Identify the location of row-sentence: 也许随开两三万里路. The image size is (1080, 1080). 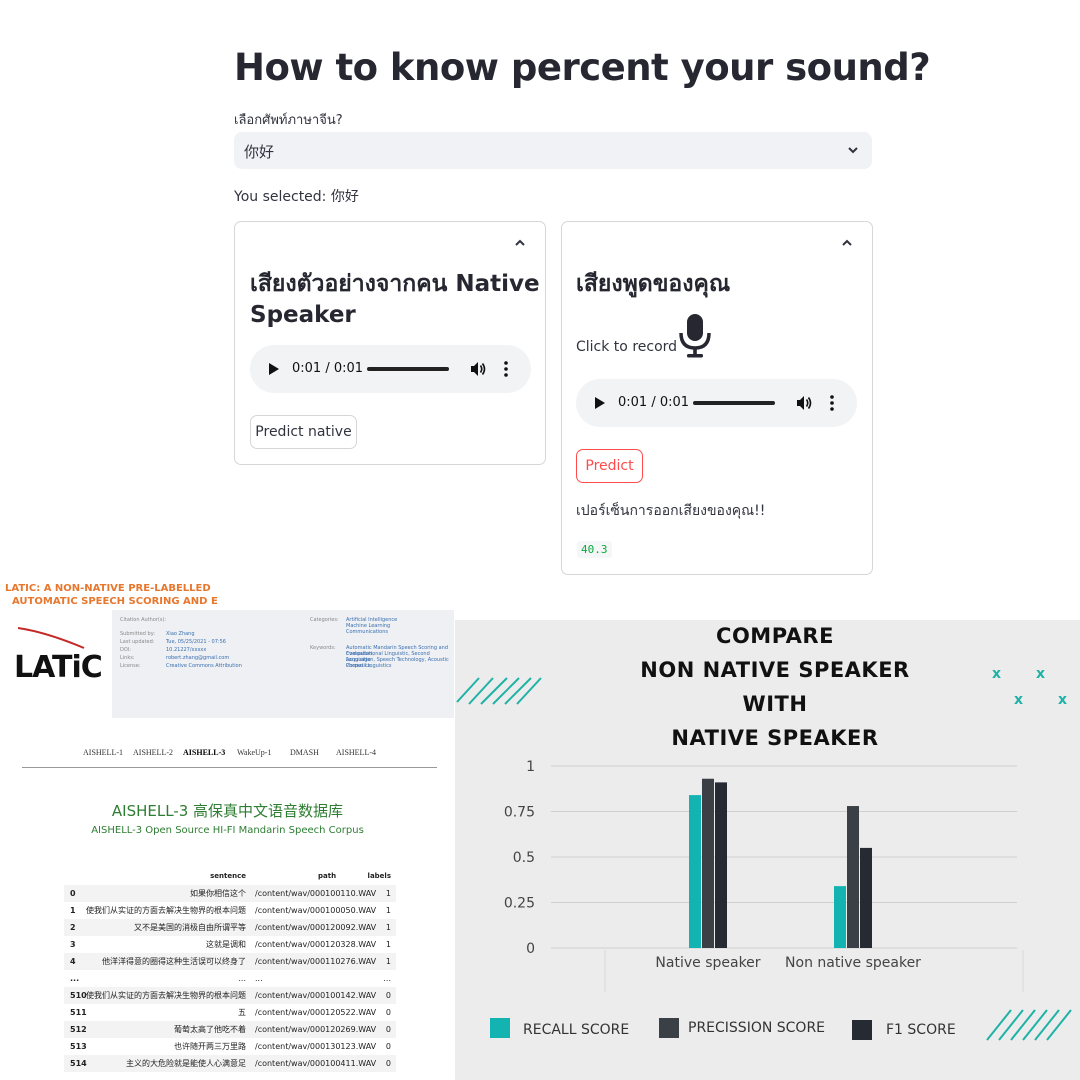
(210, 1046).